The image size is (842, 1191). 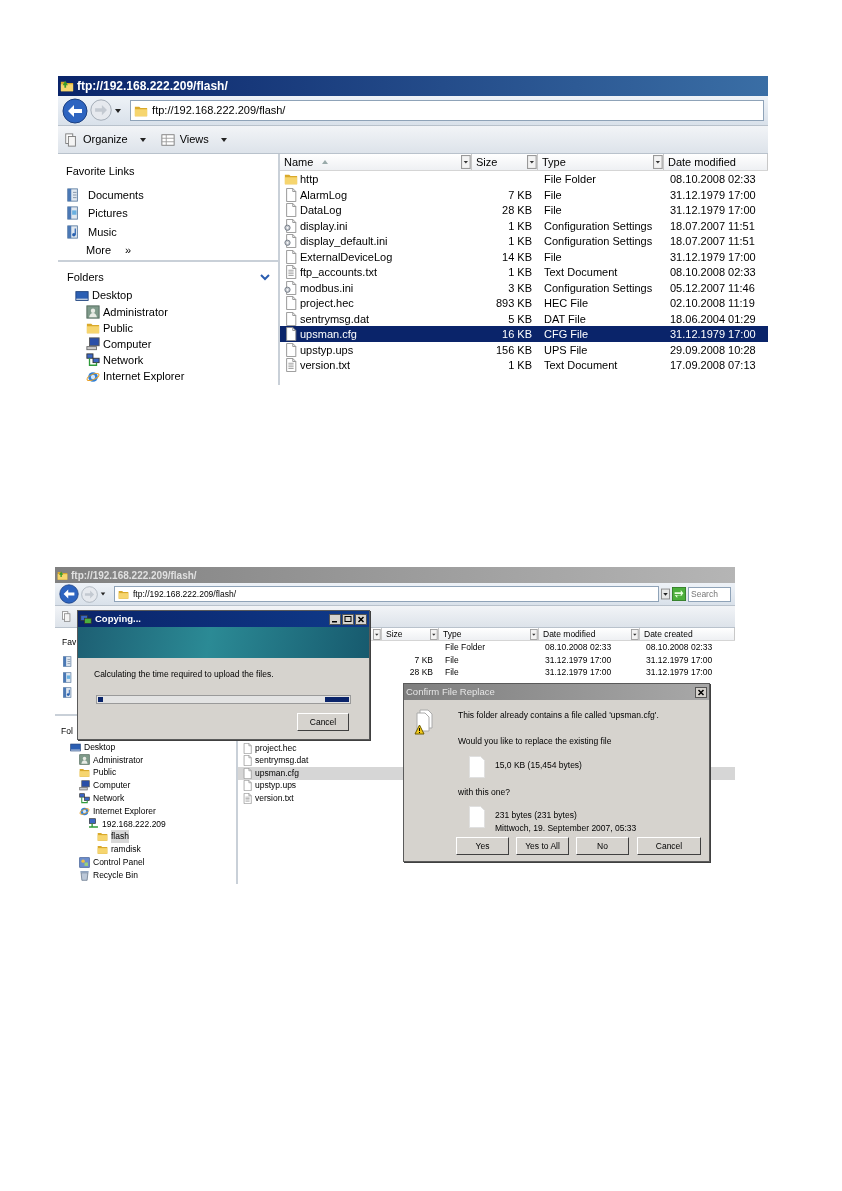 I want to click on section-heading: Fav, so click(x=70, y=642).